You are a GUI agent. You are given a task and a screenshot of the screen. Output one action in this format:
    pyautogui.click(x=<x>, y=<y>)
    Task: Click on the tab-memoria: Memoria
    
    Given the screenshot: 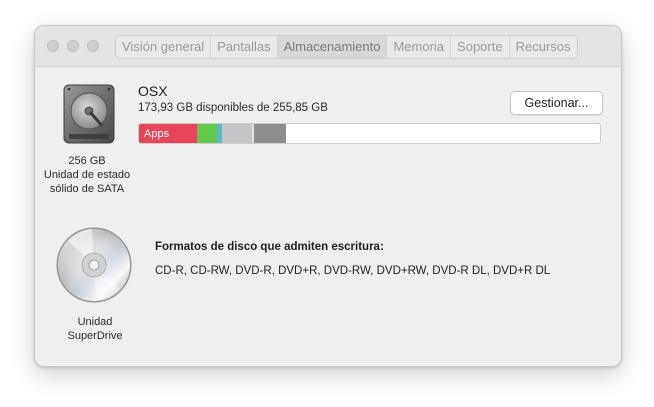 What is the action you would take?
    pyautogui.click(x=419, y=47)
    